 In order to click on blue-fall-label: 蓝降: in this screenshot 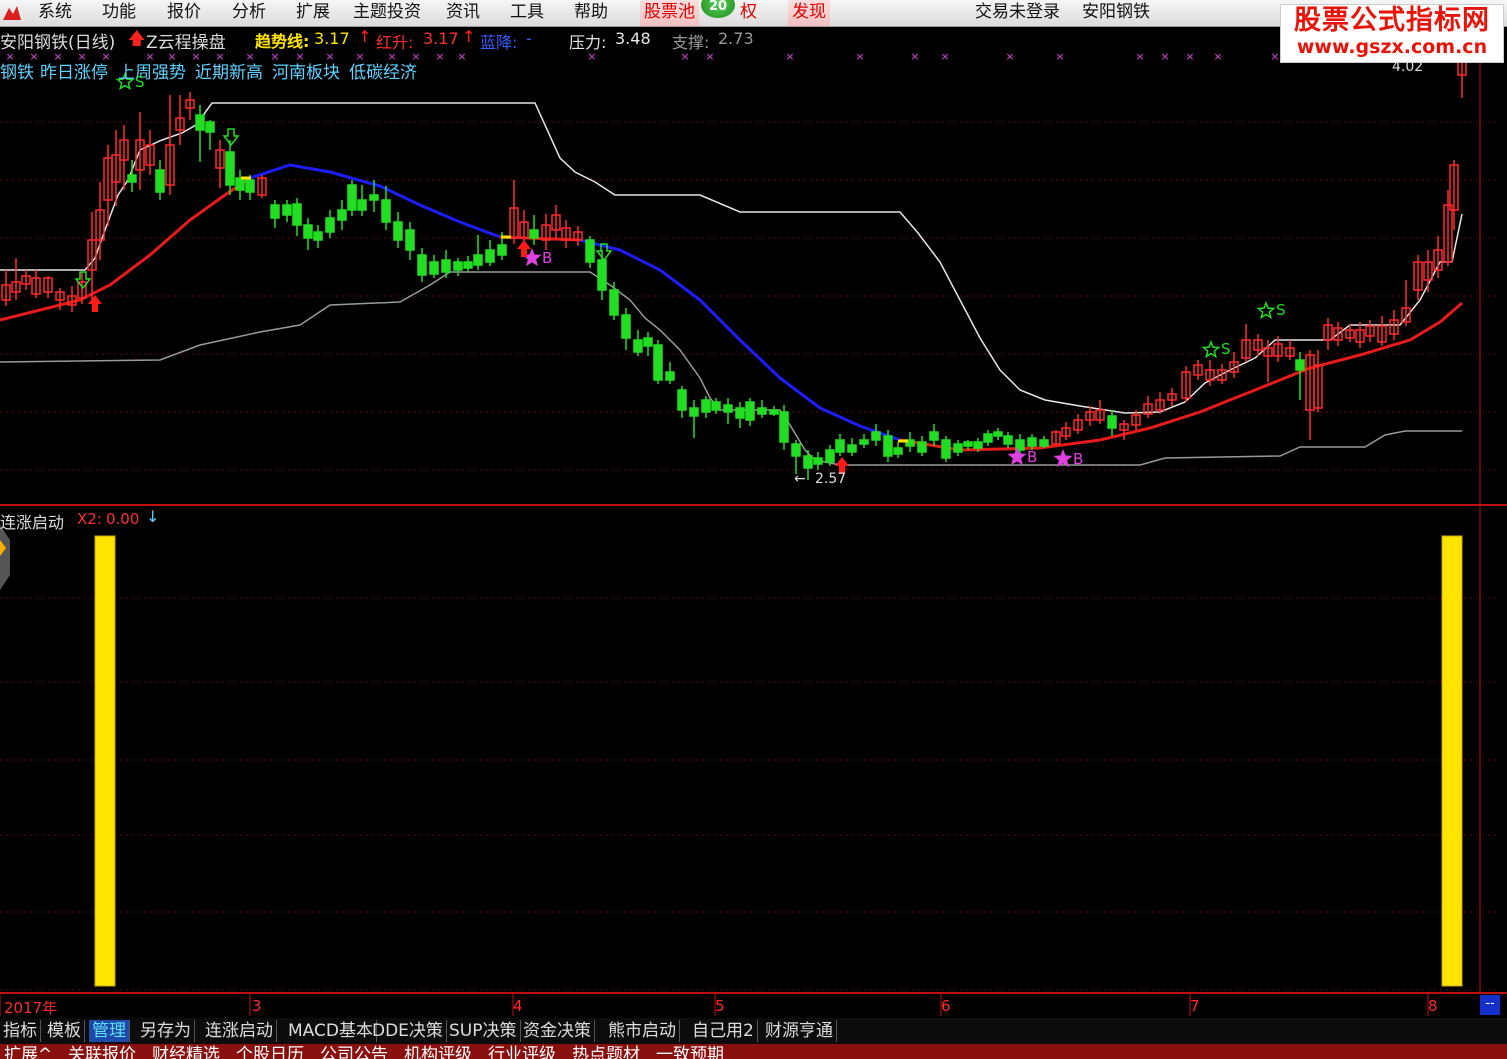, I will do `click(499, 42)`.